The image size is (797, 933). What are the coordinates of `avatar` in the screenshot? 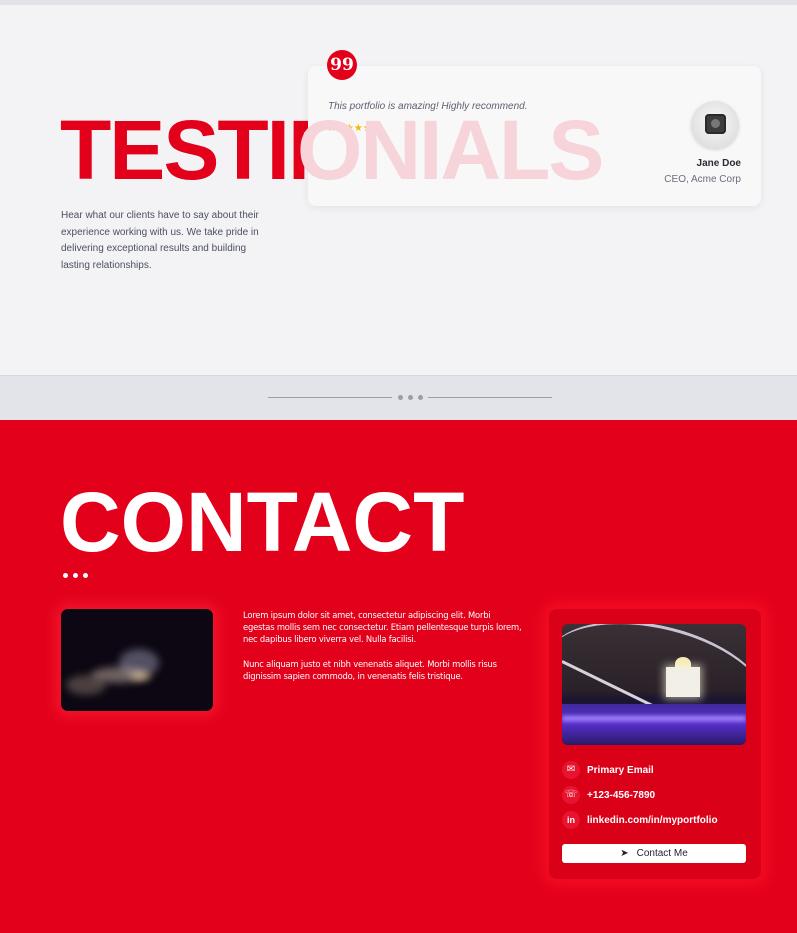 It's located at (715, 125).